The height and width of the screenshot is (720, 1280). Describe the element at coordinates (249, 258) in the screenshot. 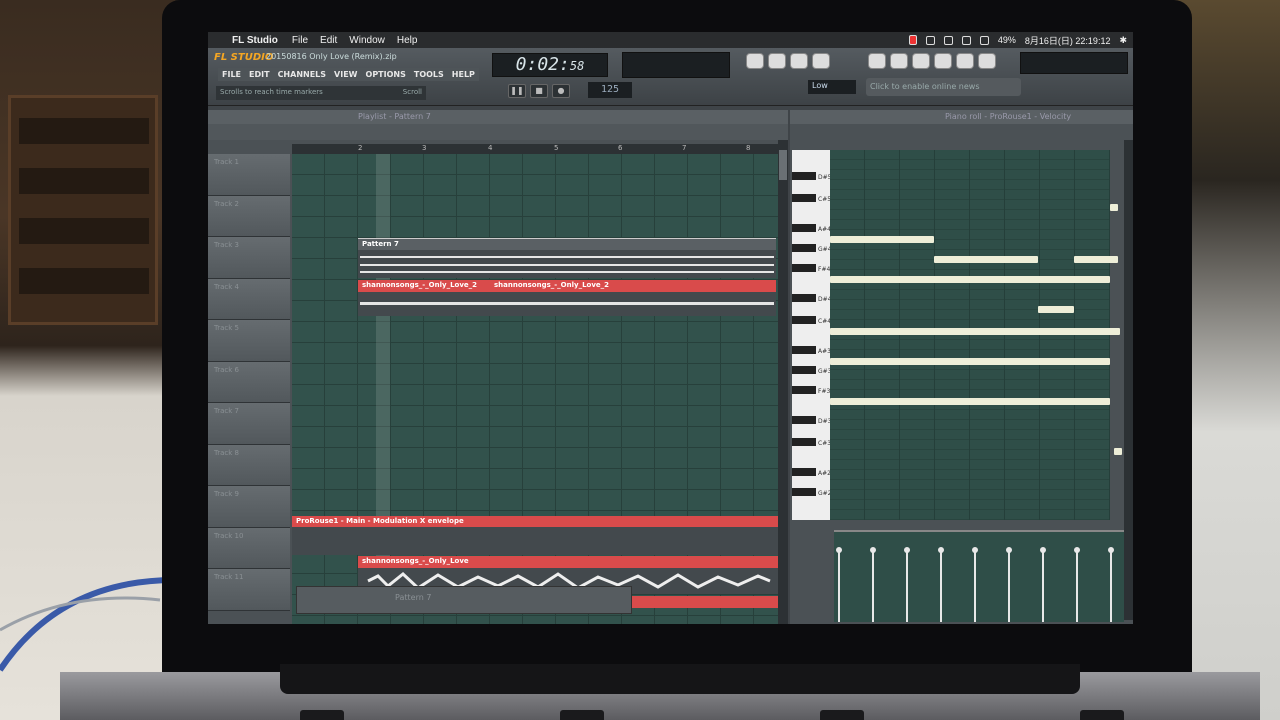

I see `track-header: Track 3` at that location.